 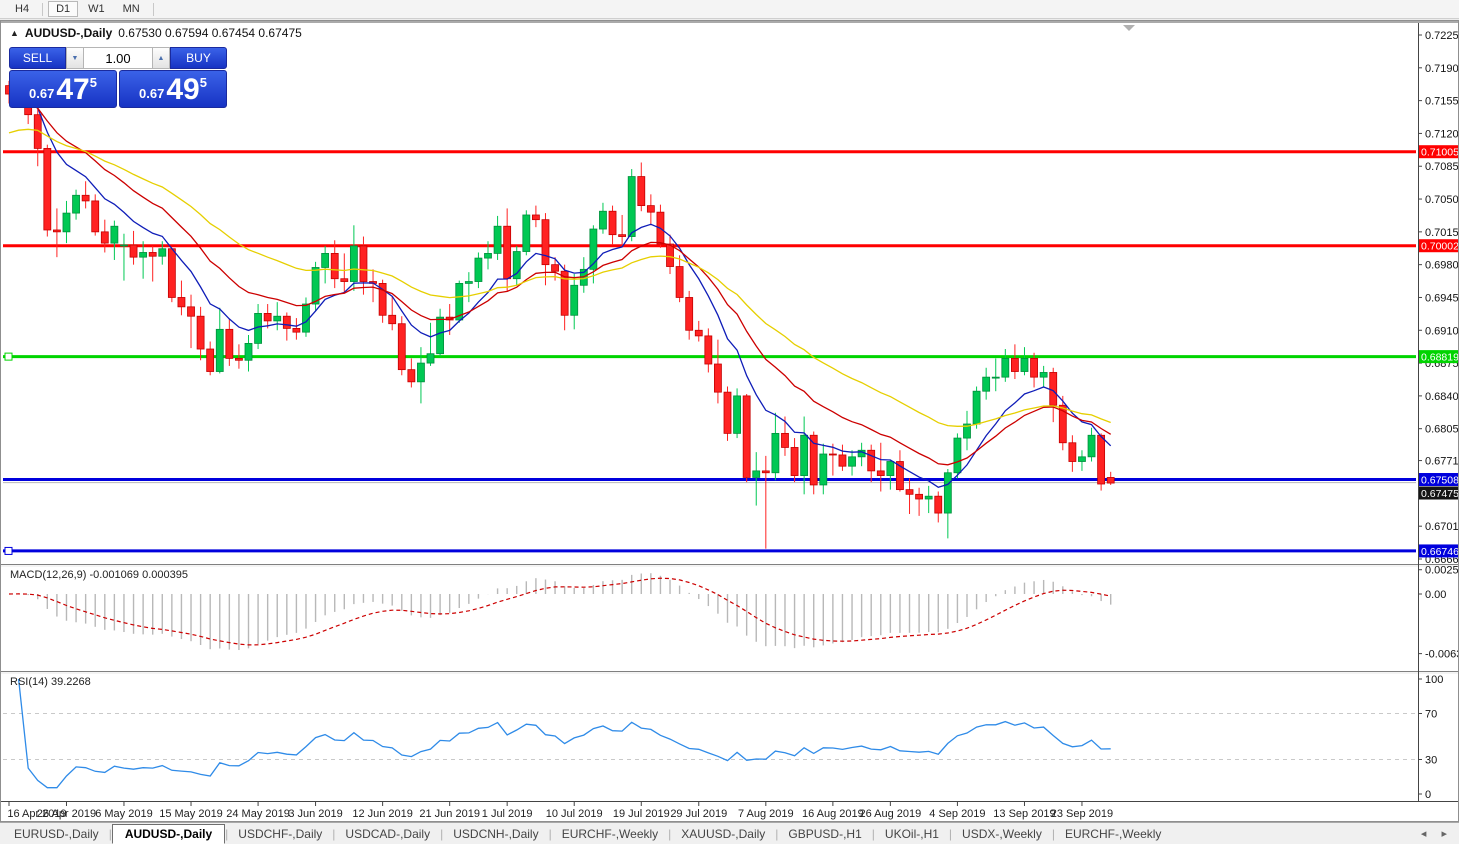 I want to click on volume-increase-button: ▲, so click(x=161, y=58).